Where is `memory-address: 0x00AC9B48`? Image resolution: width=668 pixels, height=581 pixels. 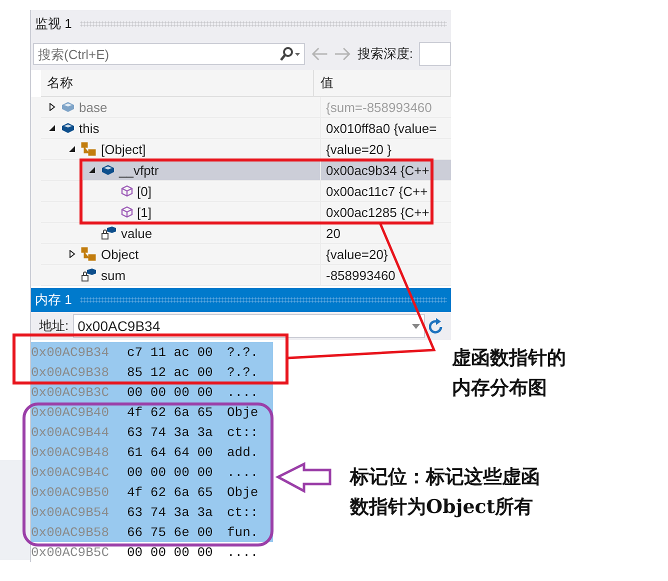 memory-address: 0x00AC9B48 is located at coordinates (70, 452).